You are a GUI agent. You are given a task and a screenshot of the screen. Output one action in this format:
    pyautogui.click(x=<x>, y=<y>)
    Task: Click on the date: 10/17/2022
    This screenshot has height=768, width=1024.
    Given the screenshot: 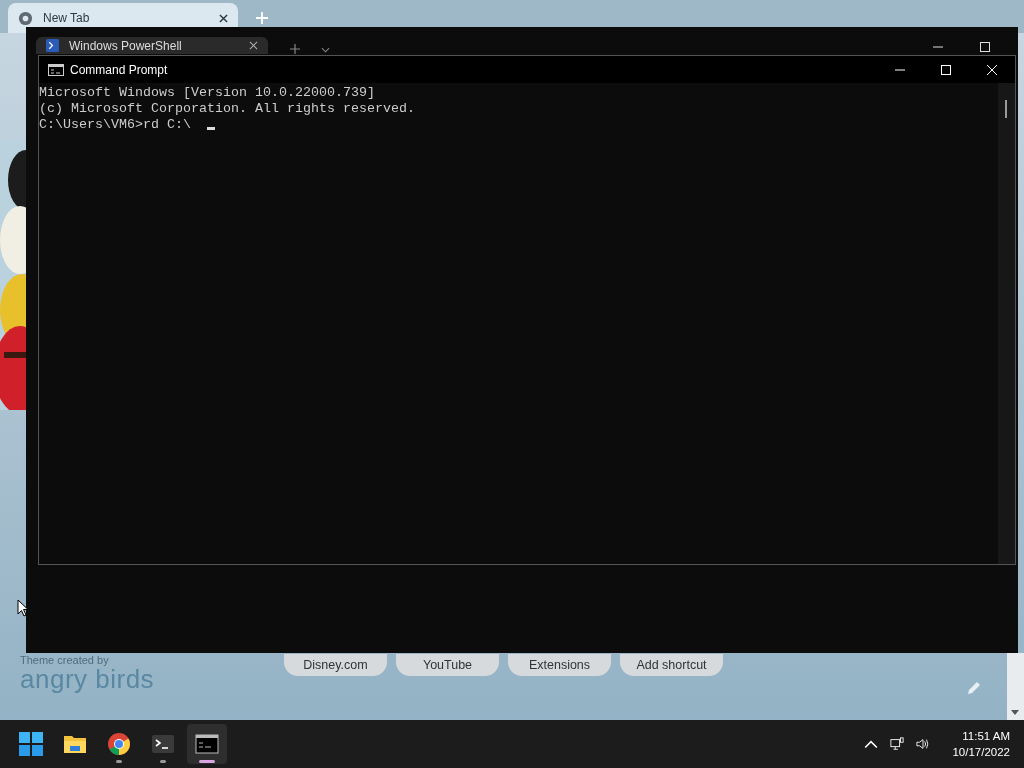 What is the action you would take?
    pyautogui.click(x=981, y=752)
    